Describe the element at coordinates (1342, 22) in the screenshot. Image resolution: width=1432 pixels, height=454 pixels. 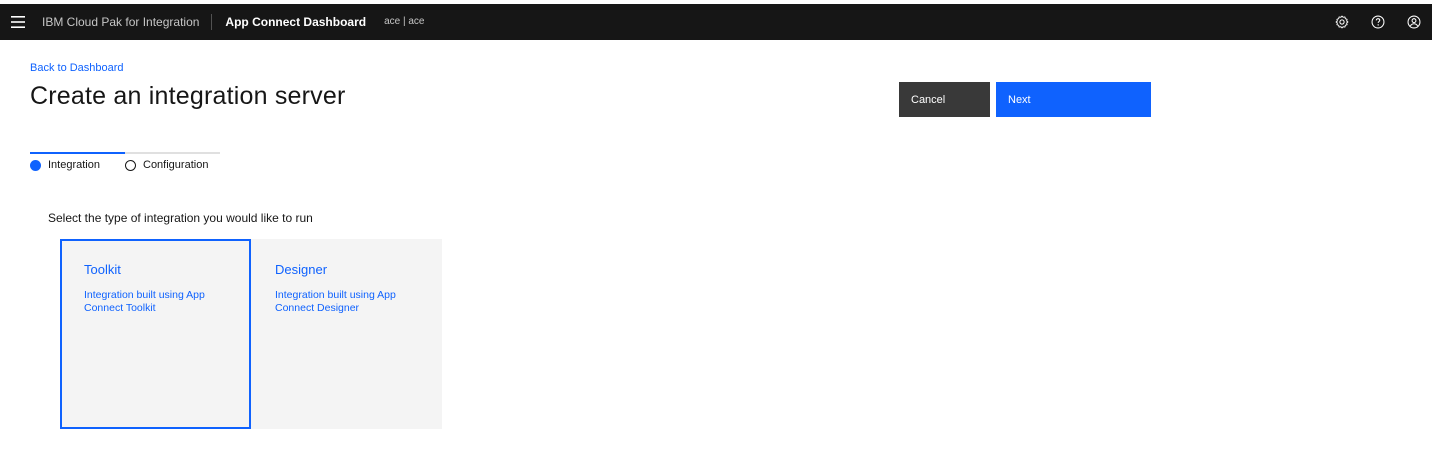
I see `settings-icon` at that location.